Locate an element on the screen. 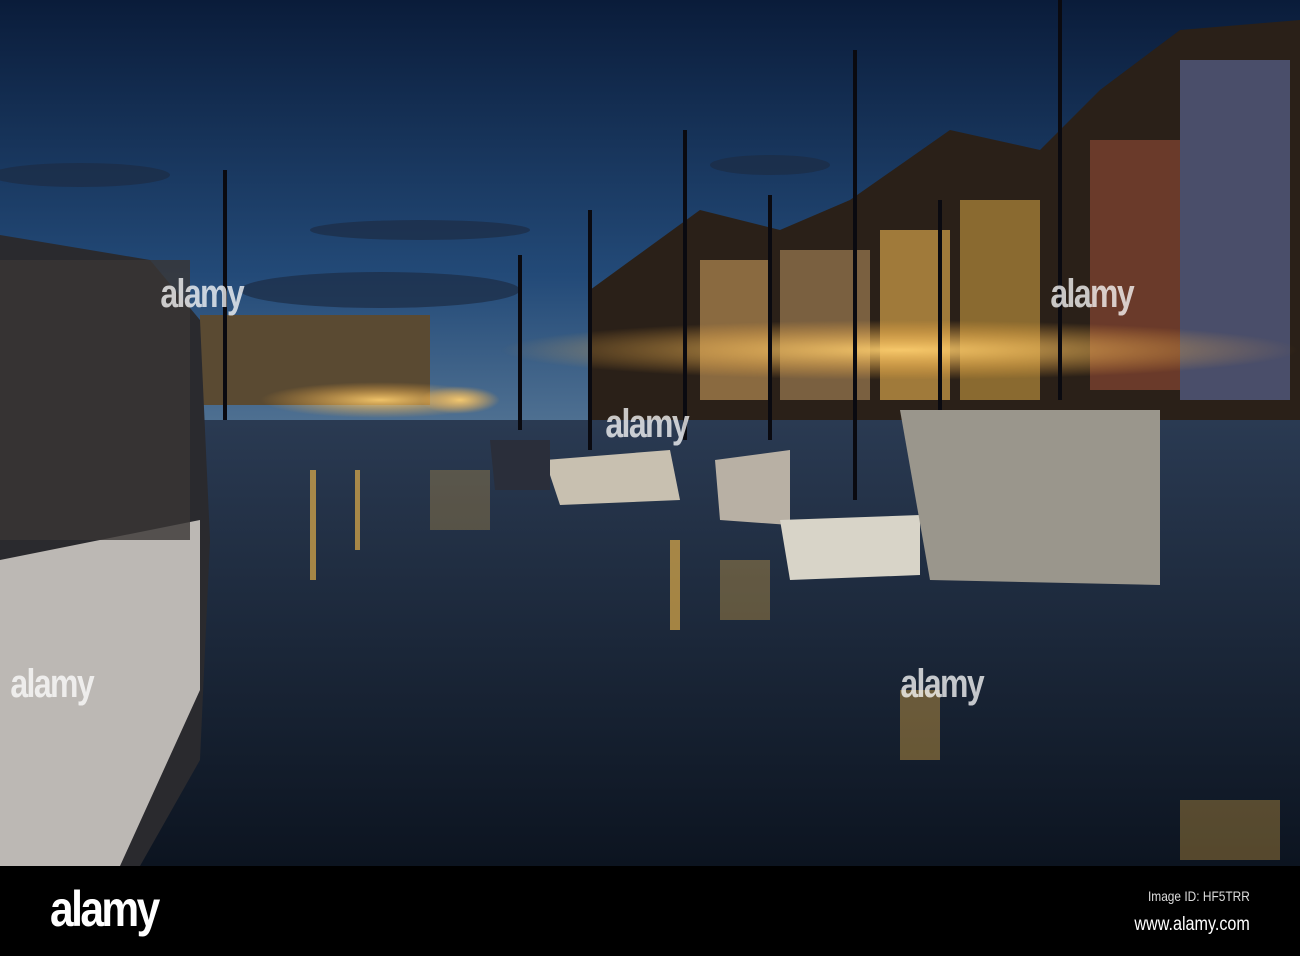 The width and height of the screenshot is (1300, 956). website-url: www.alamy.com is located at coordinates (1192, 924).